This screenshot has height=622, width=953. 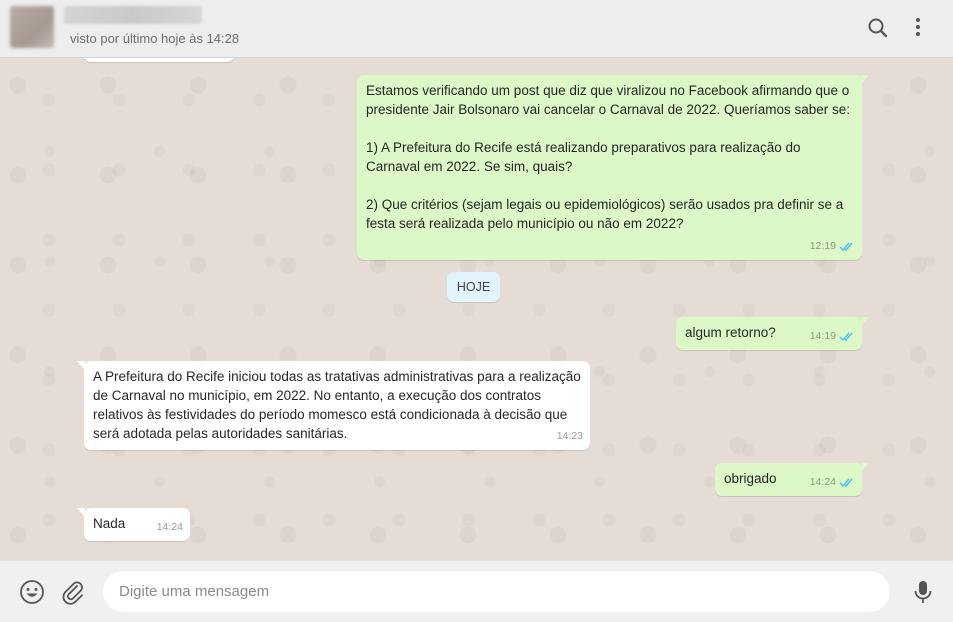 I want to click on contact-name-blurred, so click(x=133, y=15).